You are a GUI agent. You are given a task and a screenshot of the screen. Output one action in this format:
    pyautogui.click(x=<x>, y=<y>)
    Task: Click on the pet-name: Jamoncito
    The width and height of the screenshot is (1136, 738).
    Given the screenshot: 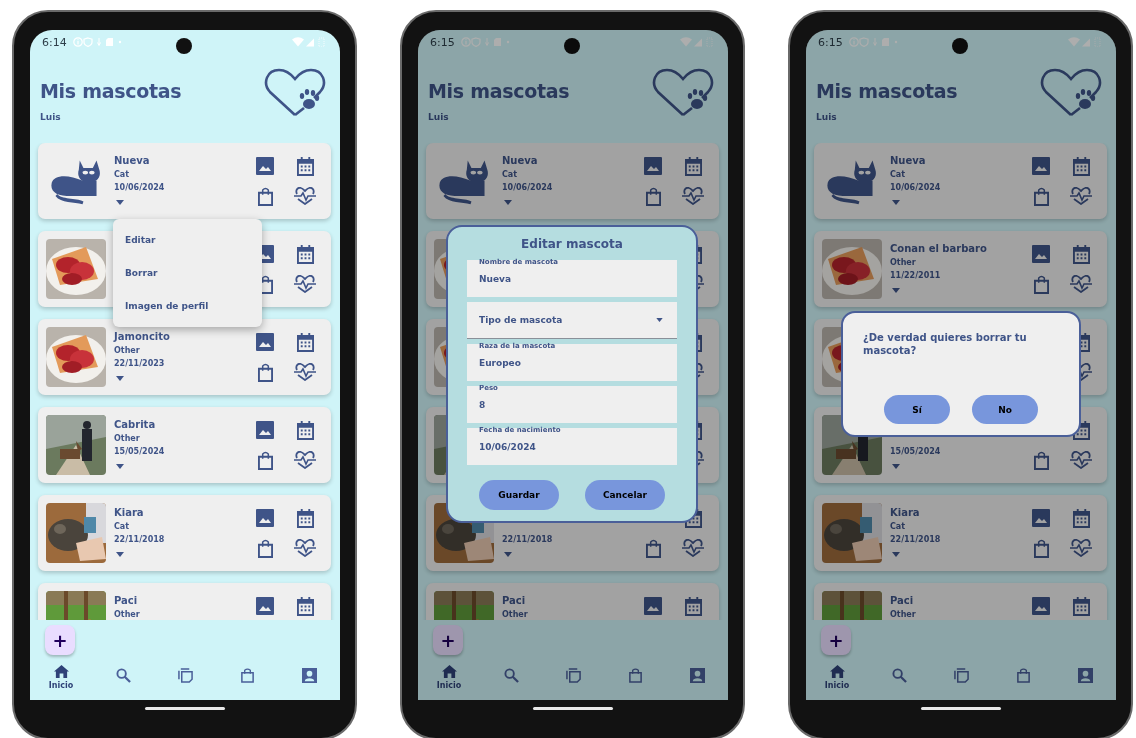 What is the action you would take?
    pyautogui.click(x=142, y=337)
    